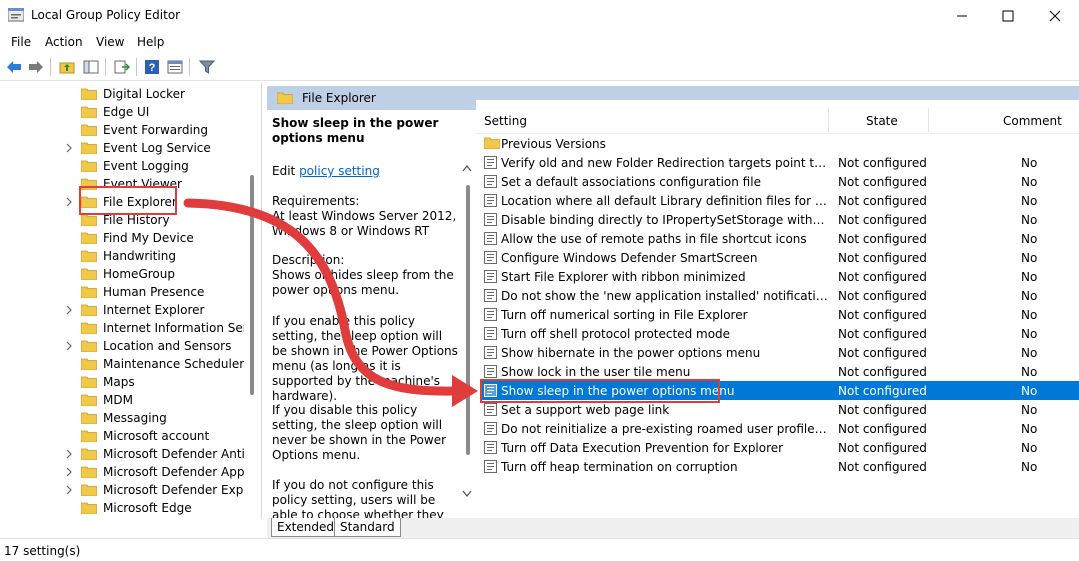  What do you see at coordinates (505, 121) in the screenshot?
I see `column-setting: Setting` at bounding box center [505, 121].